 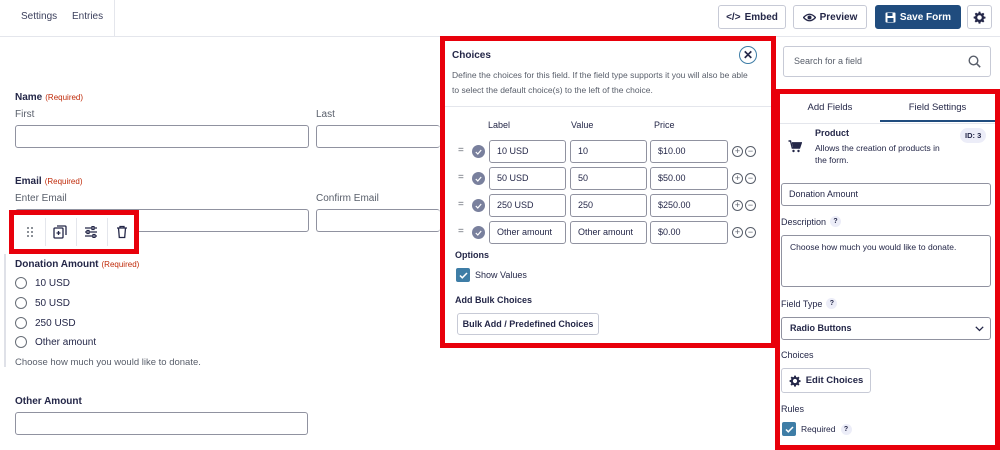 What do you see at coordinates (378, 220) in the screenshot?
I see `confirm-email-input` at bounding box center [378, 220].